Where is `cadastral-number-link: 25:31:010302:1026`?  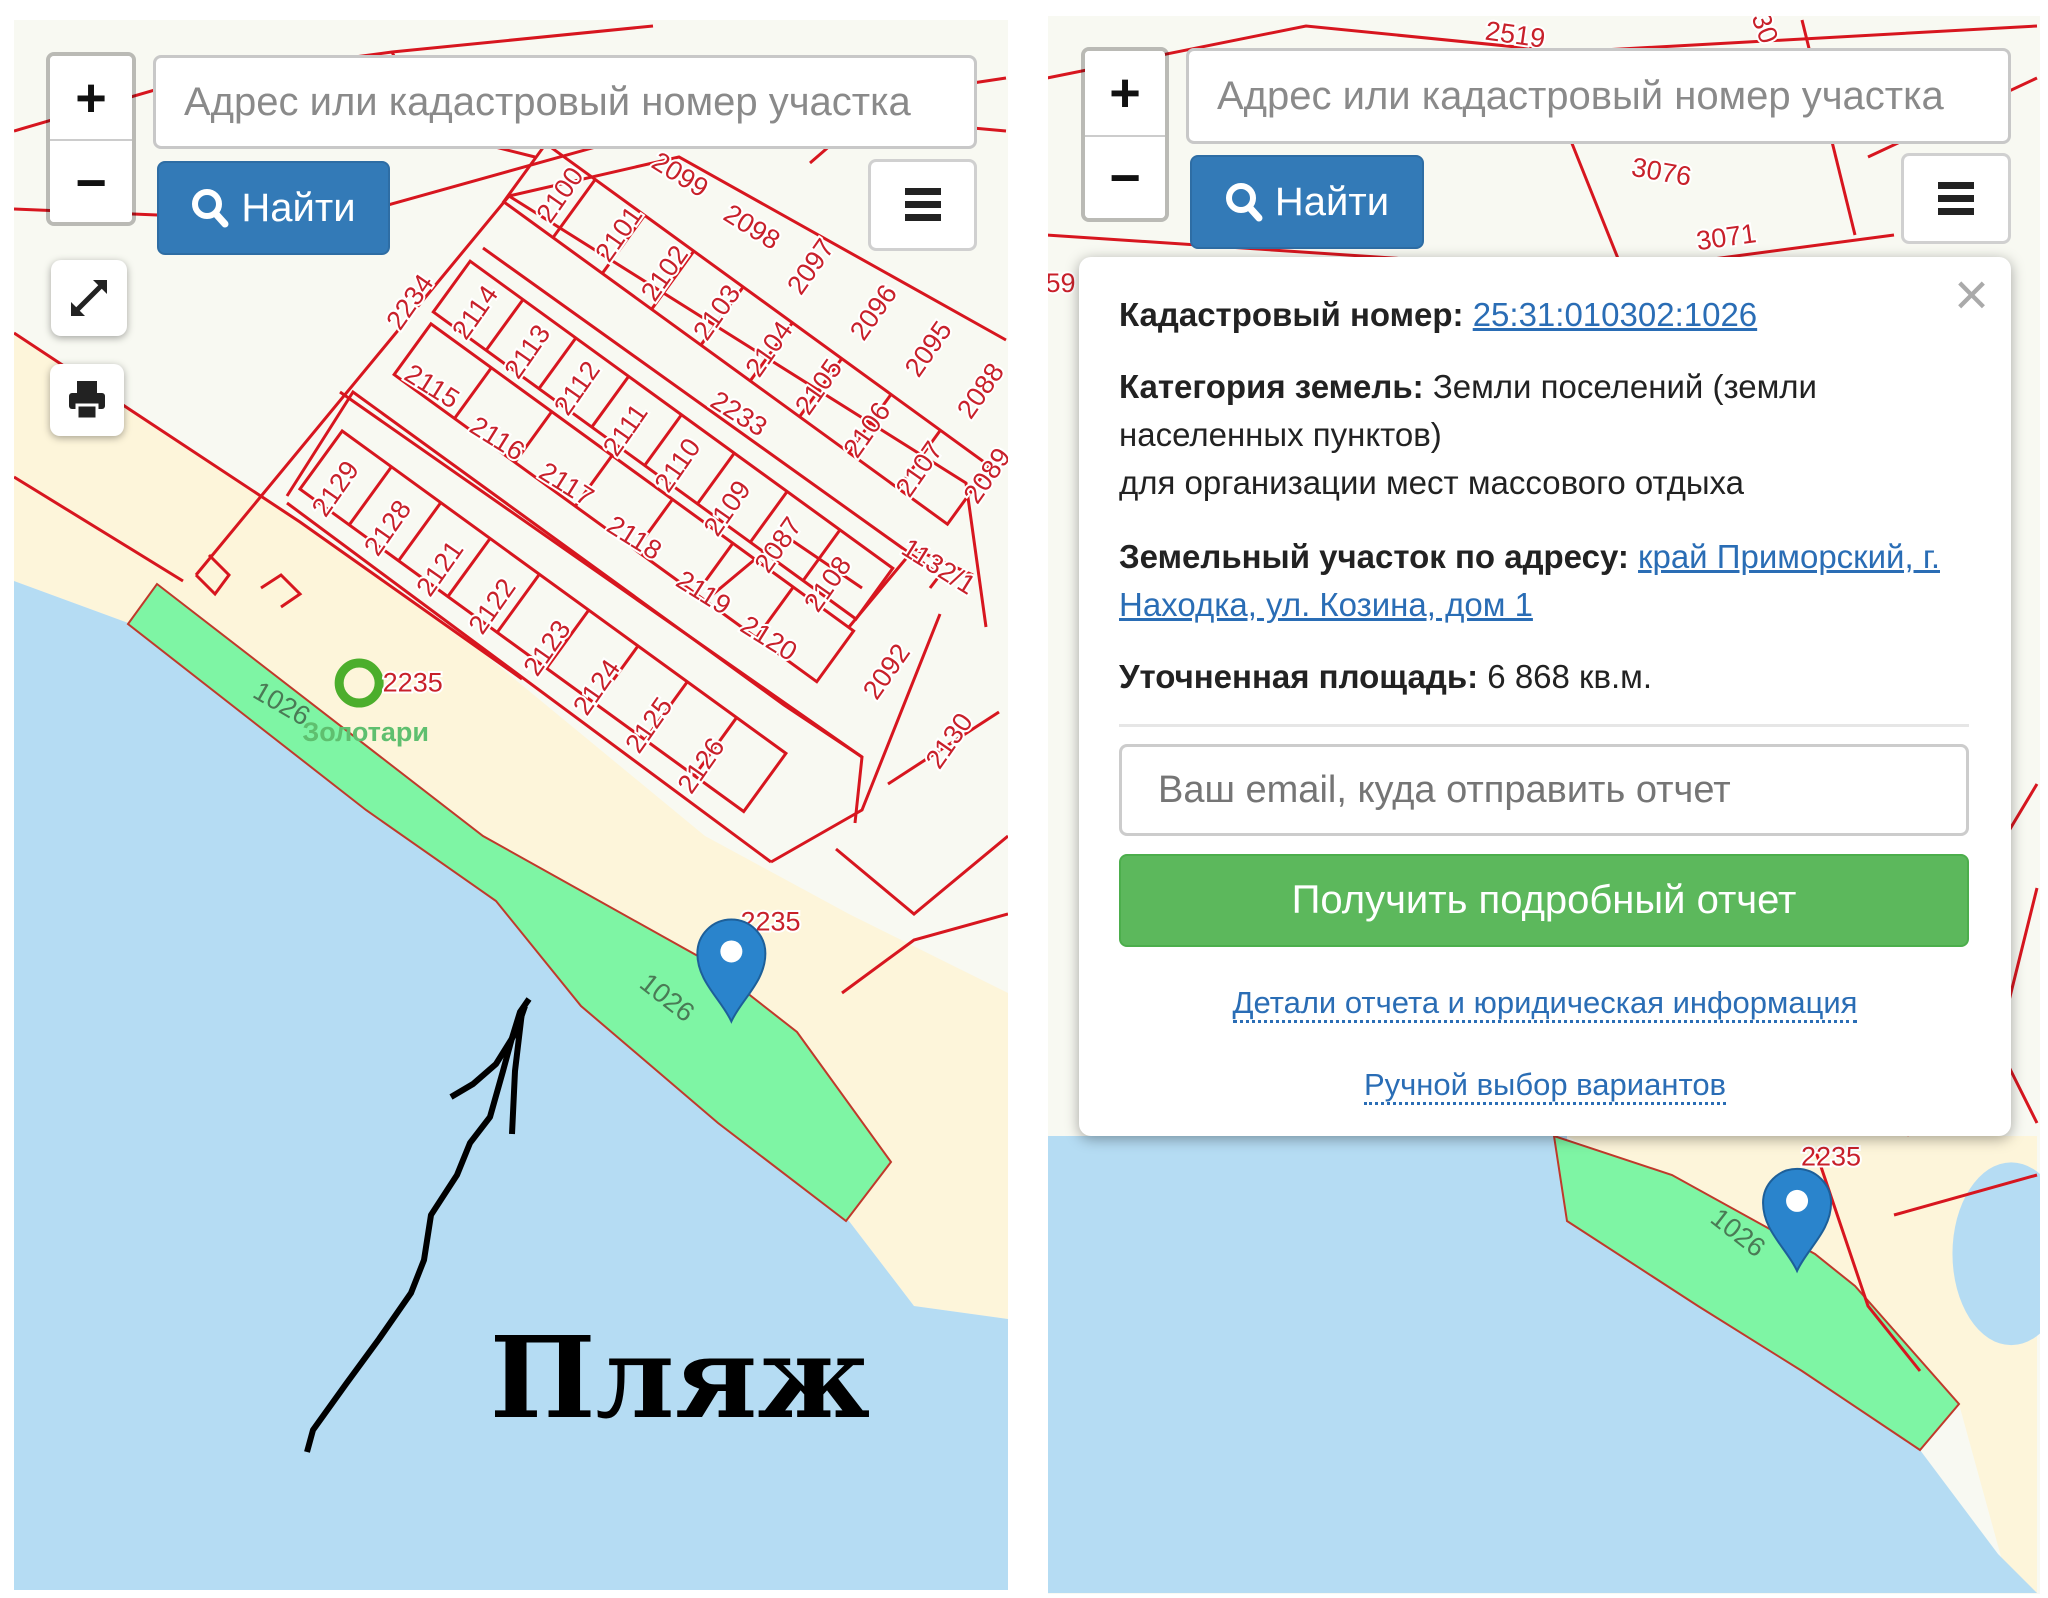 cadastral-number-link: 25:31:010302:1026 is located at coordinates (1615, 314).